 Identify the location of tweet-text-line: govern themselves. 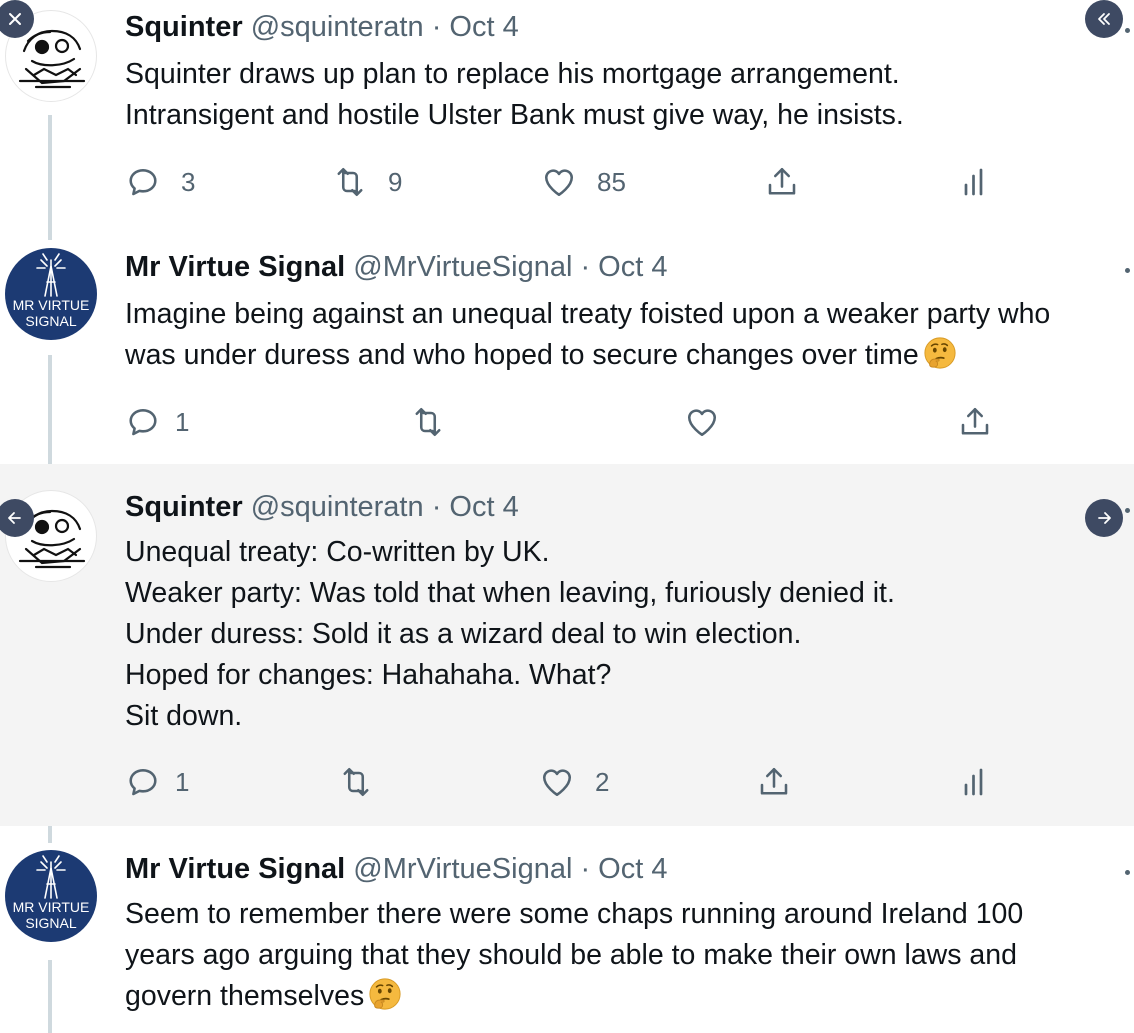
(624, 996).